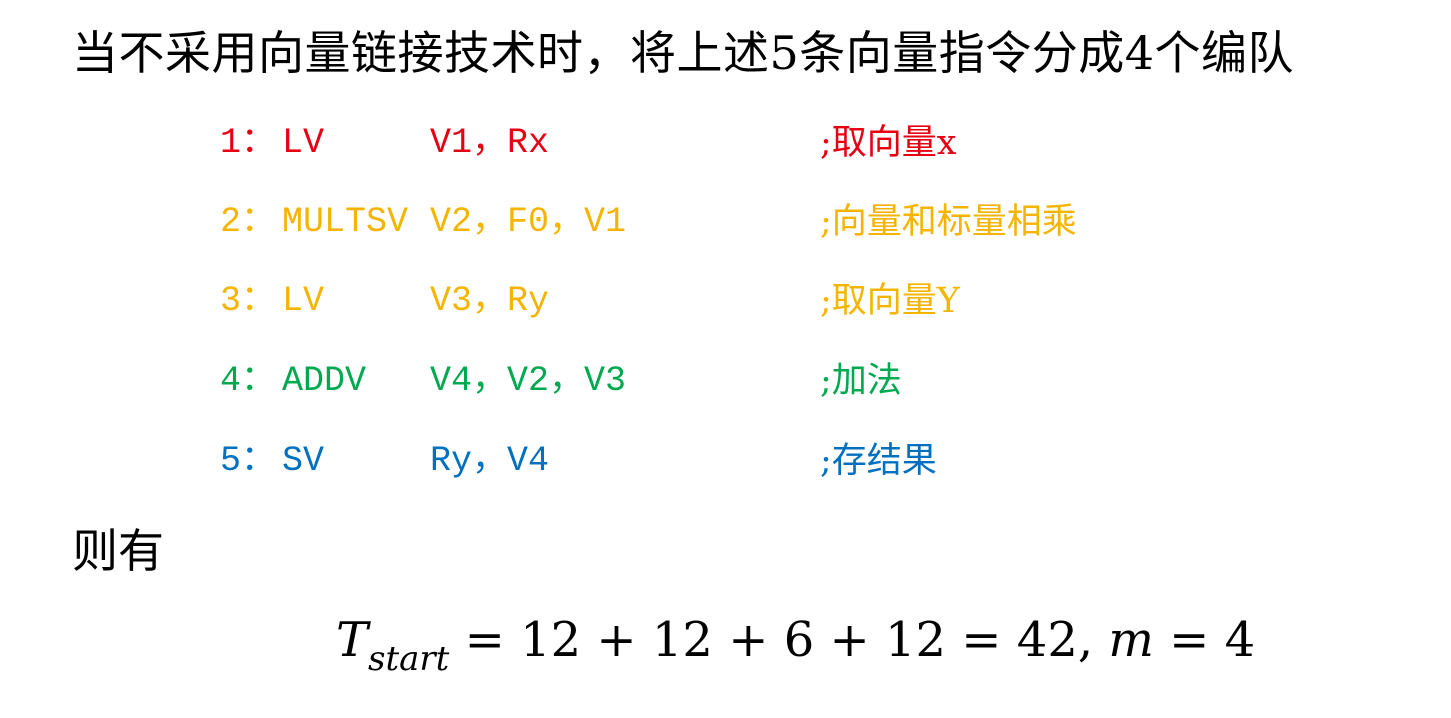 Image resolution: width=1451 pixels, height=718 pixels. I want to click on instruction-comment: ;取向量x, so click(888, 143).